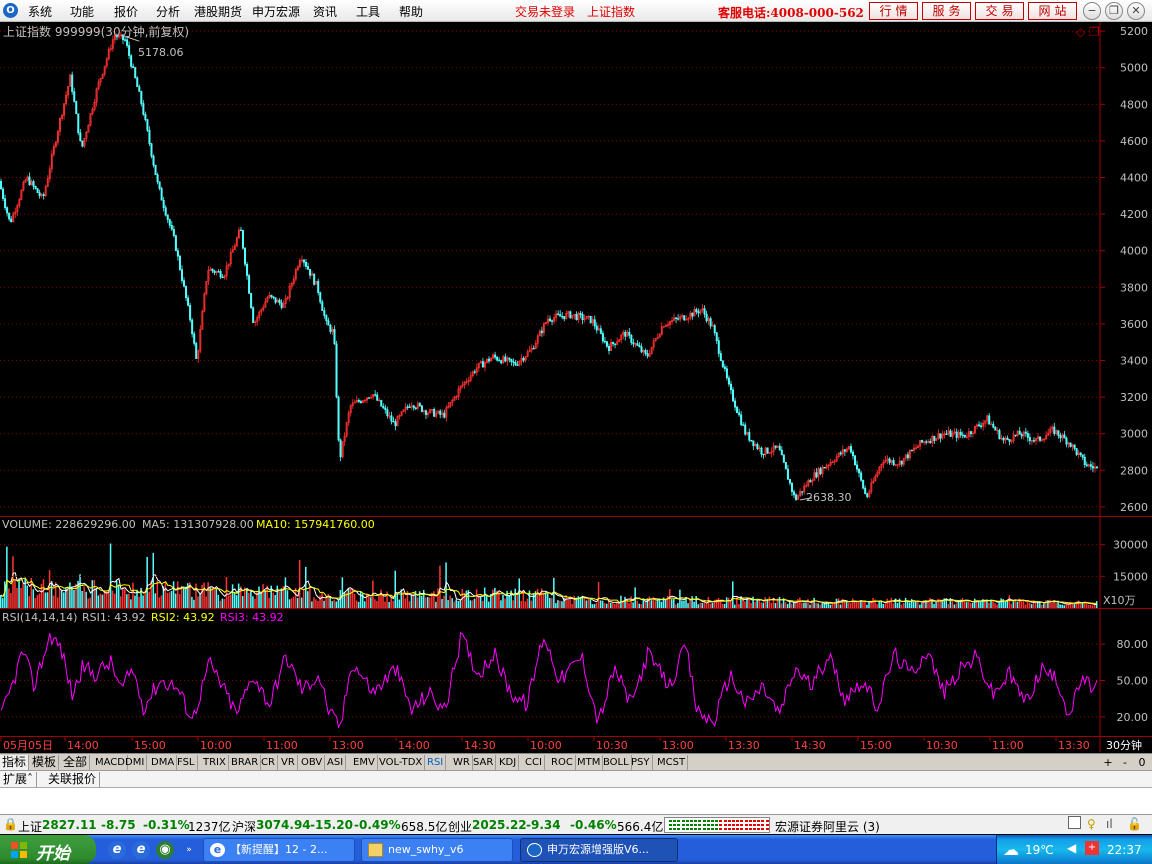 The height and width of the screenshot is (864, 1152). What do you see at coordinates (168, 11) in the screenshot?
I see `menu-analysis: 分析` at bounding box center [168, 11].